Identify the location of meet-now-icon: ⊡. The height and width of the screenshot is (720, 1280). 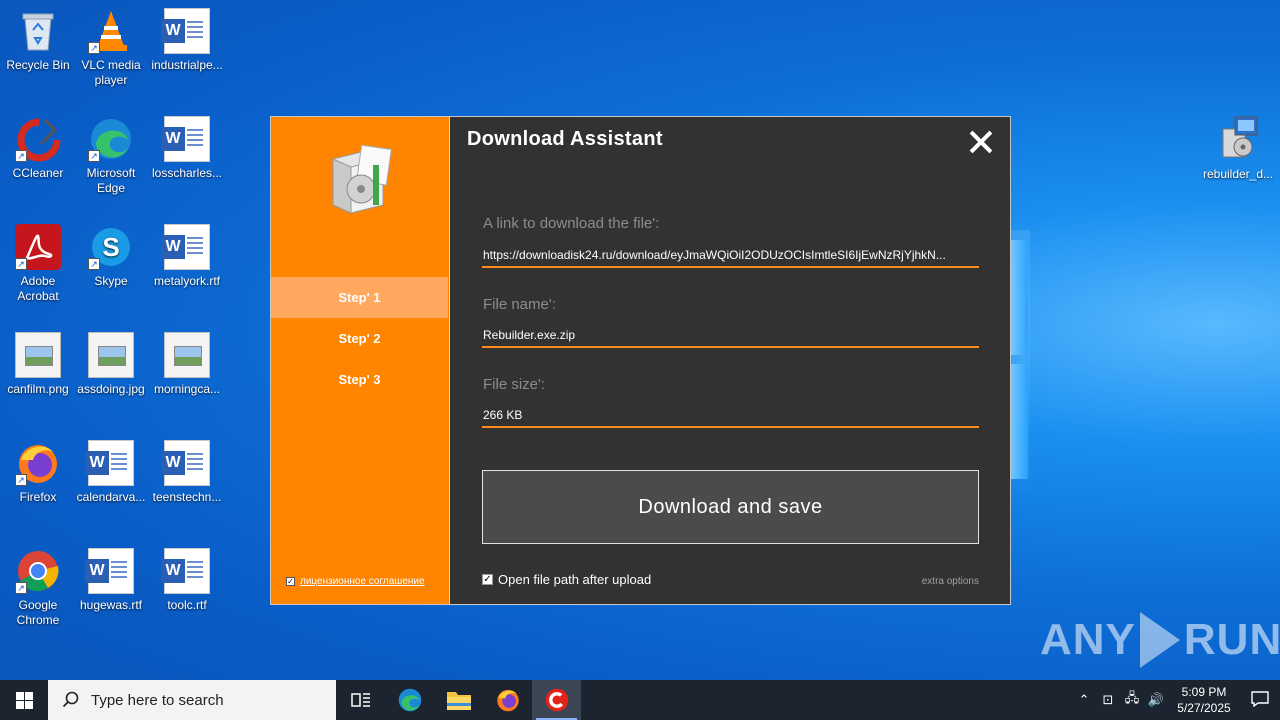
(1108, 700).